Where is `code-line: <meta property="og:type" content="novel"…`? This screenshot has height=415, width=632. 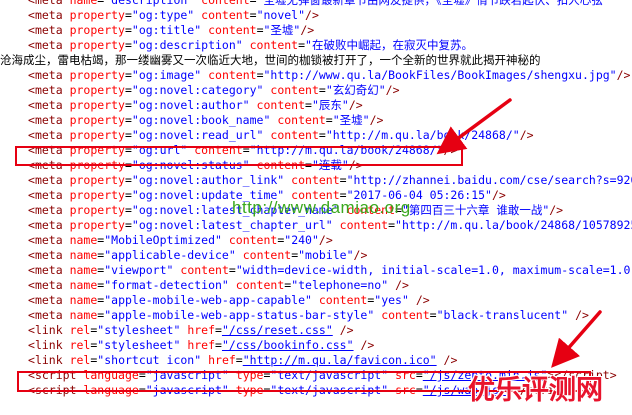
code-line: <meta property="og:type" content="novel"… is located at coordinates (316, 15).